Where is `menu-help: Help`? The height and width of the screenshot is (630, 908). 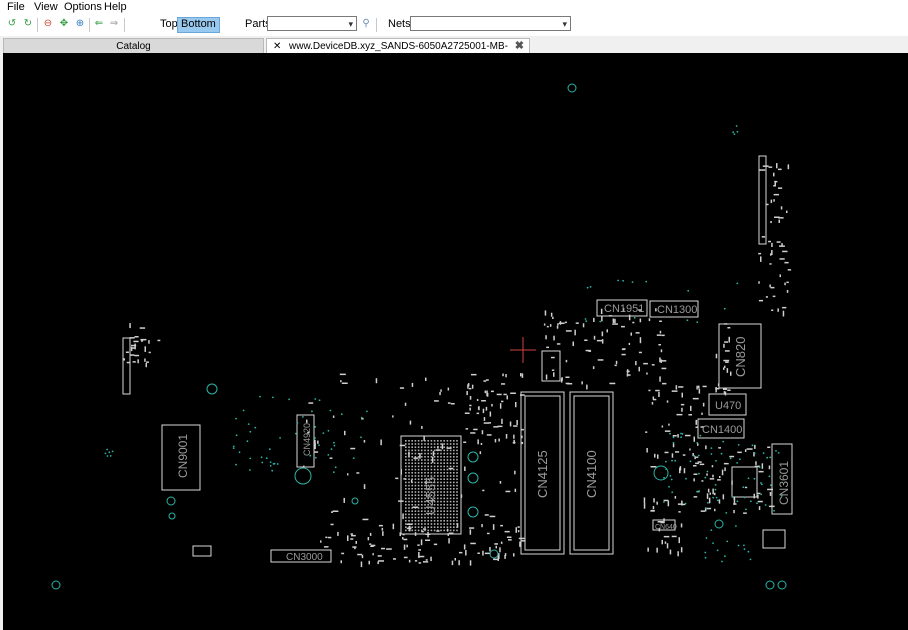
menu-help: Help is located at coordinates (115, 7).